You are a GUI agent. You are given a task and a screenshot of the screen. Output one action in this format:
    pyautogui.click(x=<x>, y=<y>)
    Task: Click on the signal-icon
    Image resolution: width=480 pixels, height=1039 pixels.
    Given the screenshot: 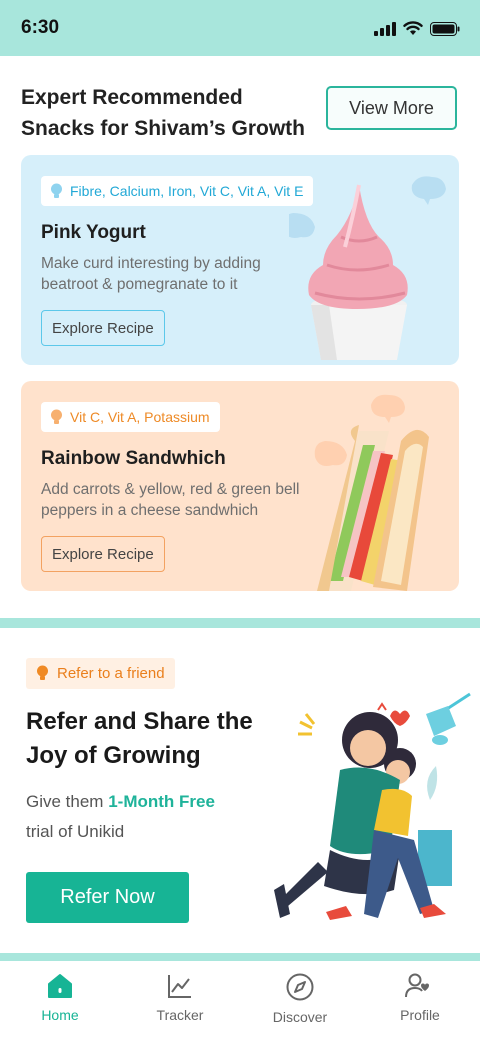 What is the action you would take?
    pyautogui.click(x=385, y=28)
    